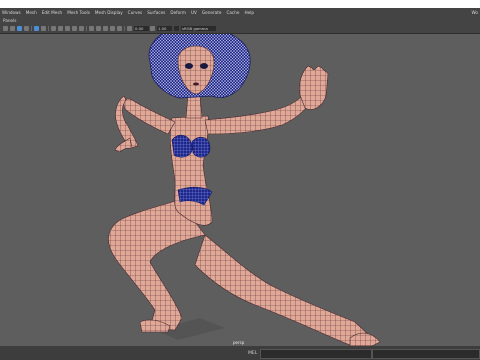 Image resolution: width=480 pixels, height=360 pixels. Describe the element at coordinates (36, 28) in the screenshot. I see `wireframe-on-shaded-icon` at that location.